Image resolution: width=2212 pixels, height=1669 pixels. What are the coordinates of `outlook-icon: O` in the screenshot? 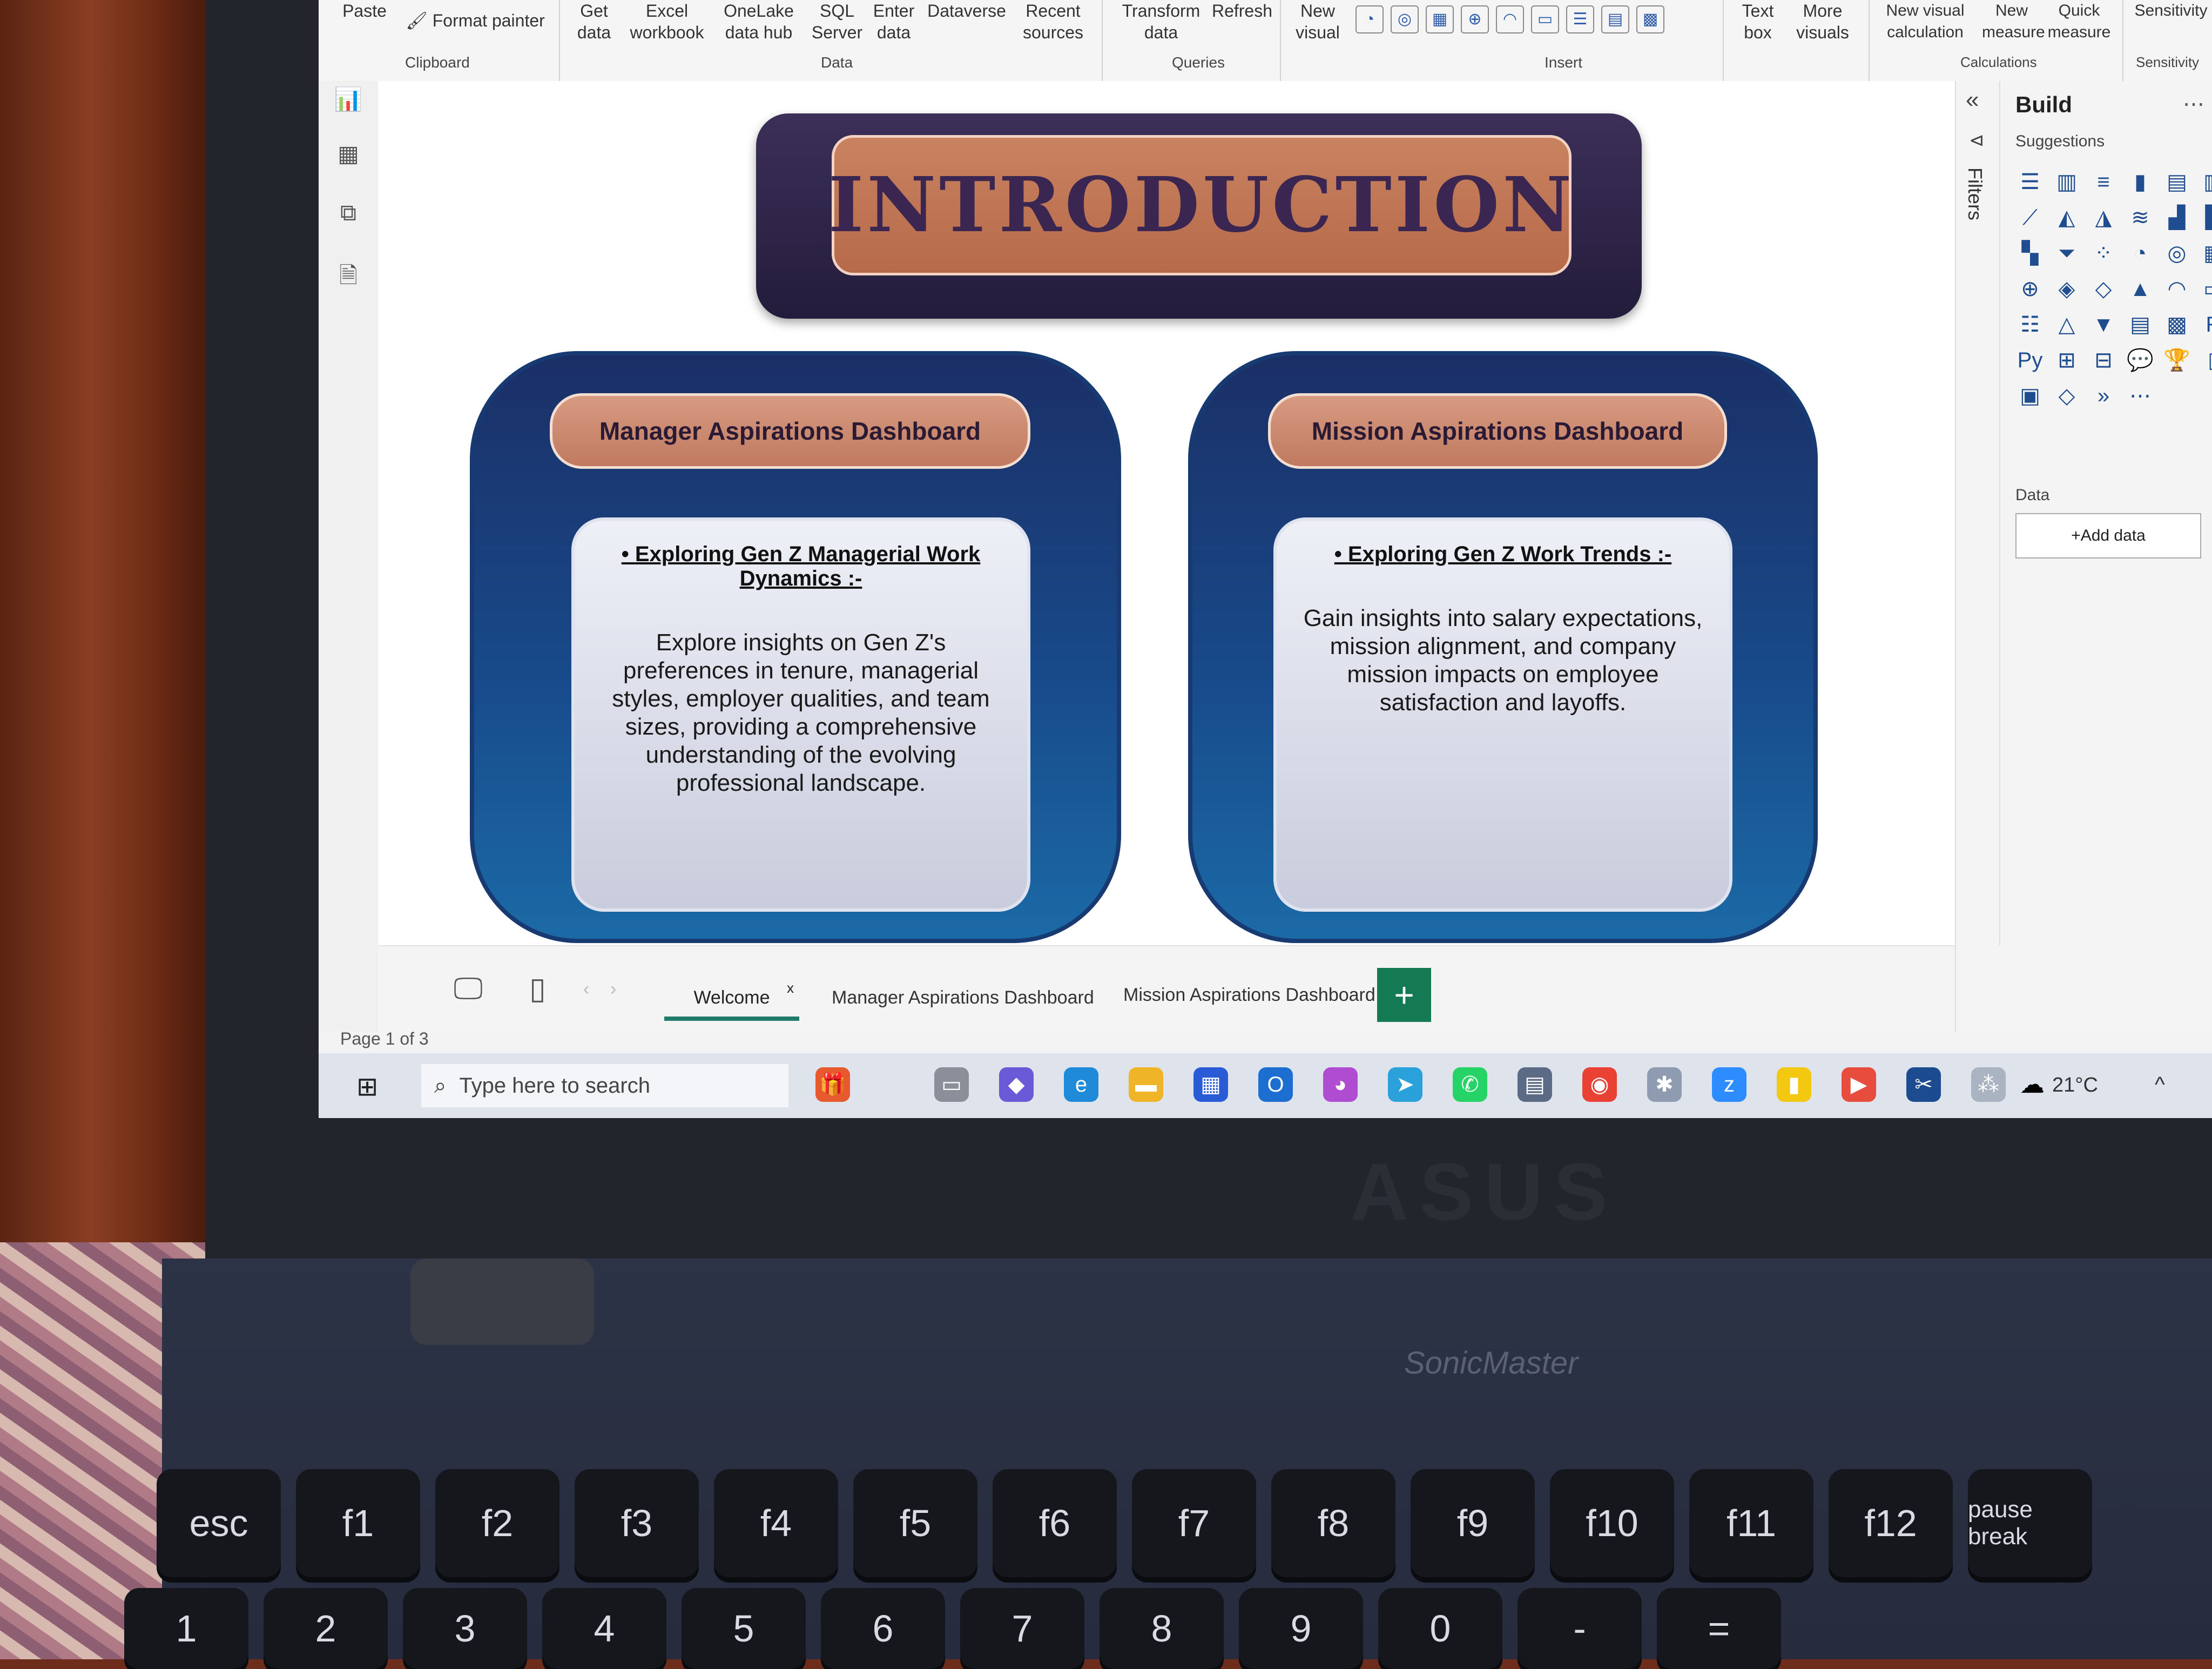 It's located at (1275, 1084).